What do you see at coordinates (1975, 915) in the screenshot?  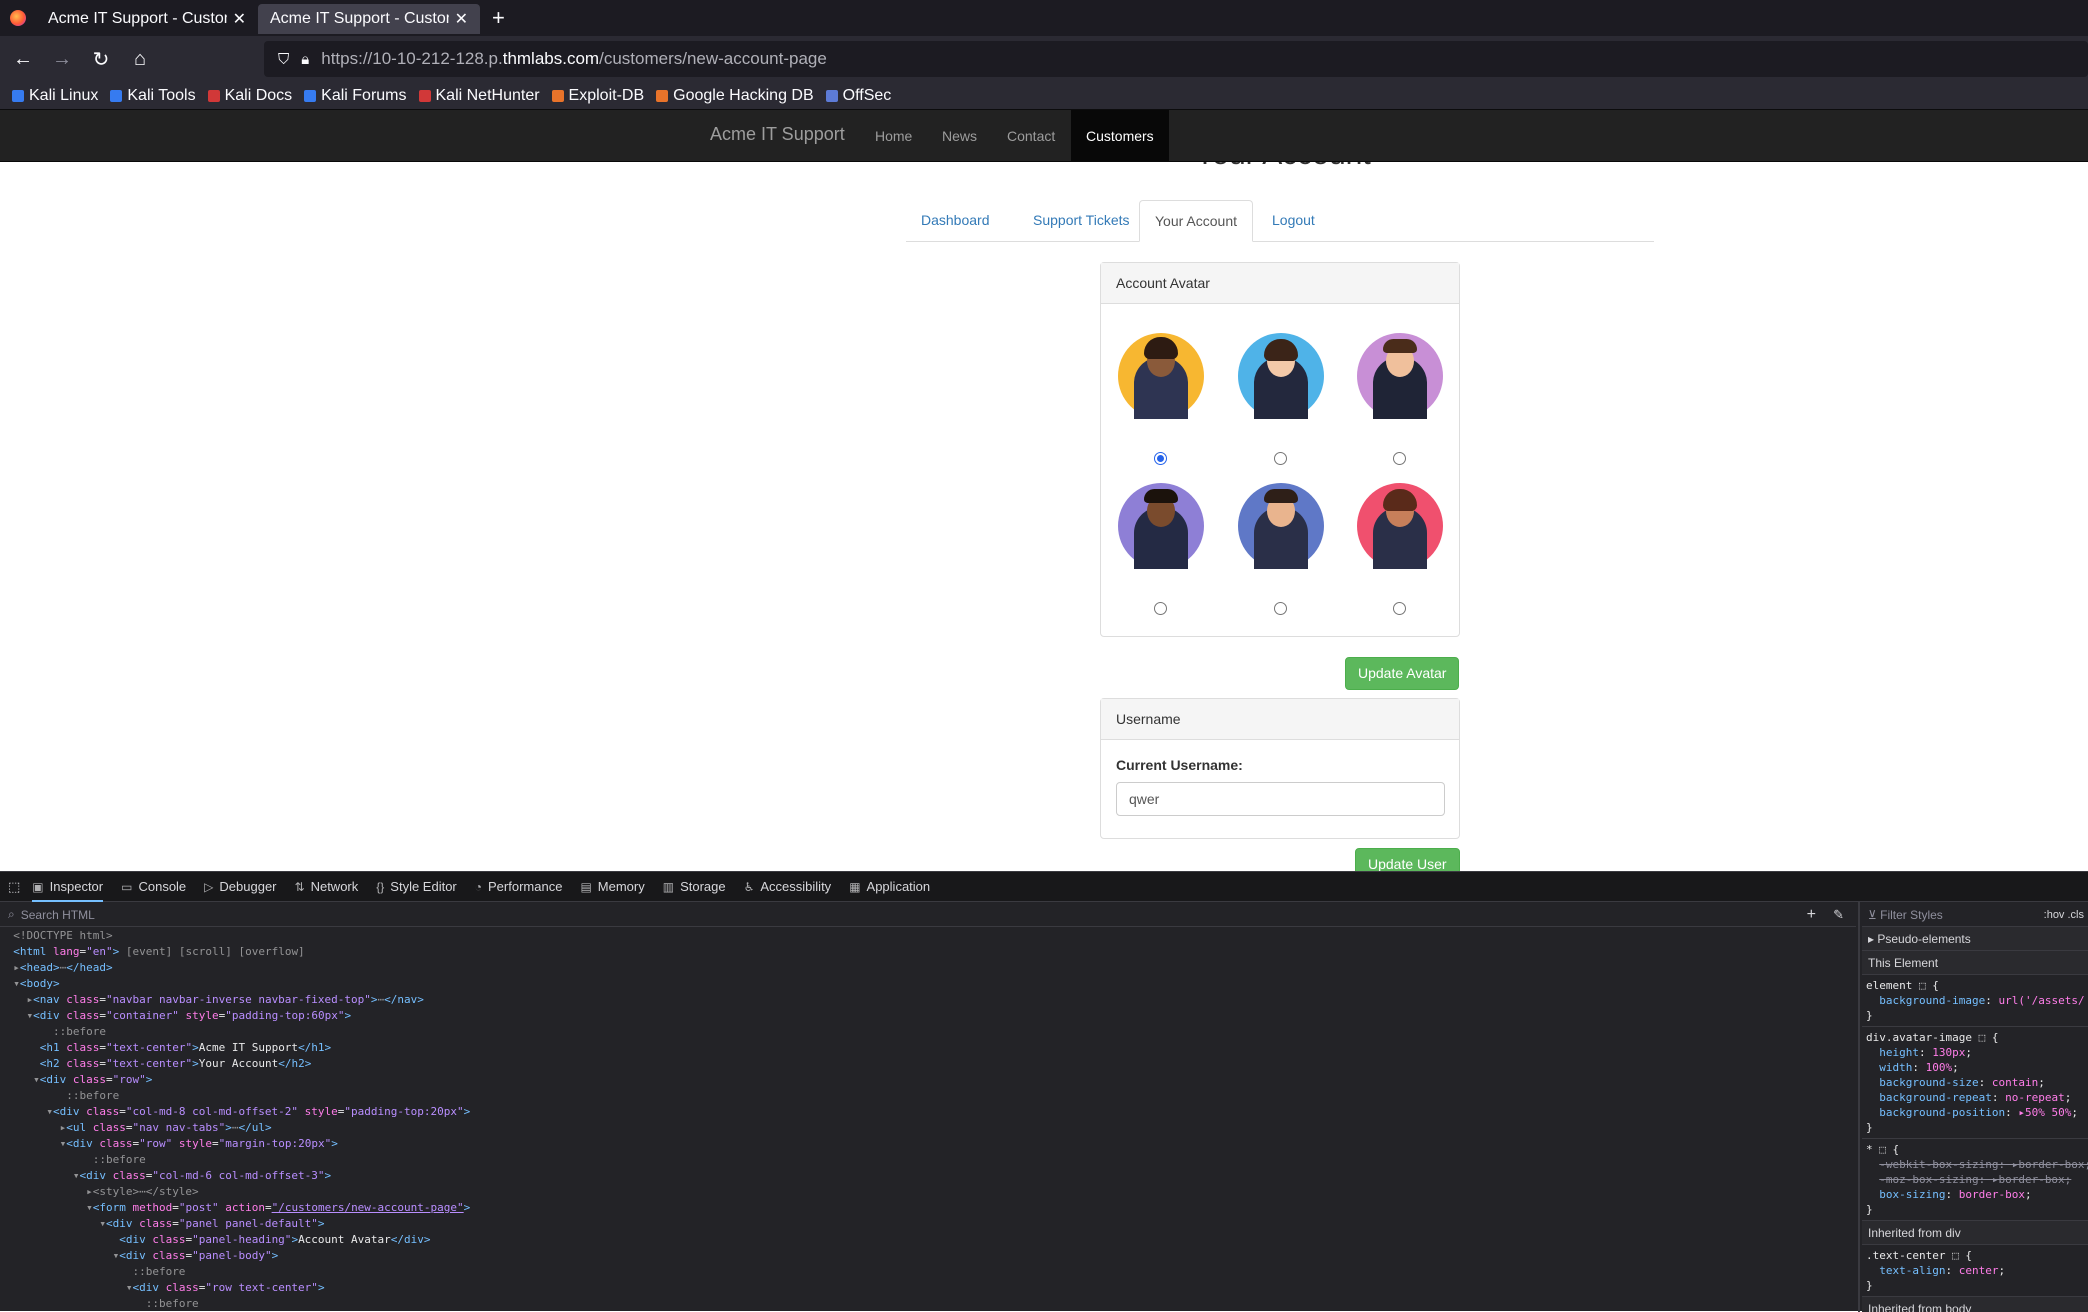 I see `filter-styles-input: ⊻ Filter Styles:hov .cls` at bounding box center [1975, 915].